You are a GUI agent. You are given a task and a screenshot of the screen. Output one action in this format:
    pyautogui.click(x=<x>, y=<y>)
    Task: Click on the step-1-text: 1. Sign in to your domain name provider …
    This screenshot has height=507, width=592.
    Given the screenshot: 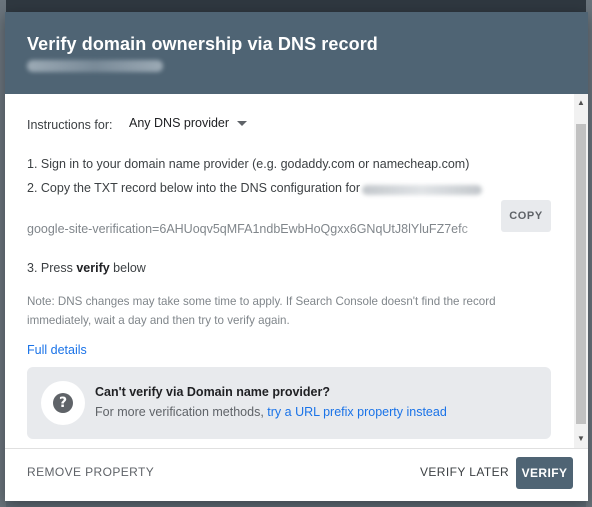 What is the action you would take?
    pyautogui.click(x=248, y=164)
    